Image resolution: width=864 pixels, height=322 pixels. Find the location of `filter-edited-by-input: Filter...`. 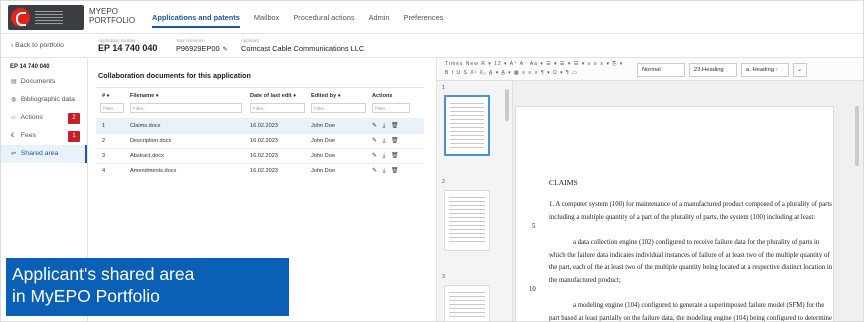

filter-edited-by-input: Filter... is located at coordinates (338, 108).